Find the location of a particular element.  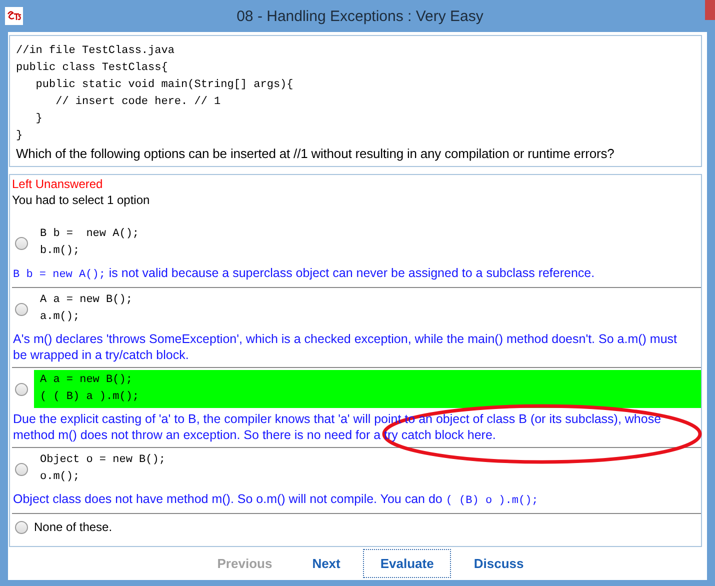

window-title: 08 - Handling Exceptions : Very Easy is located at coordinates (360, 16).